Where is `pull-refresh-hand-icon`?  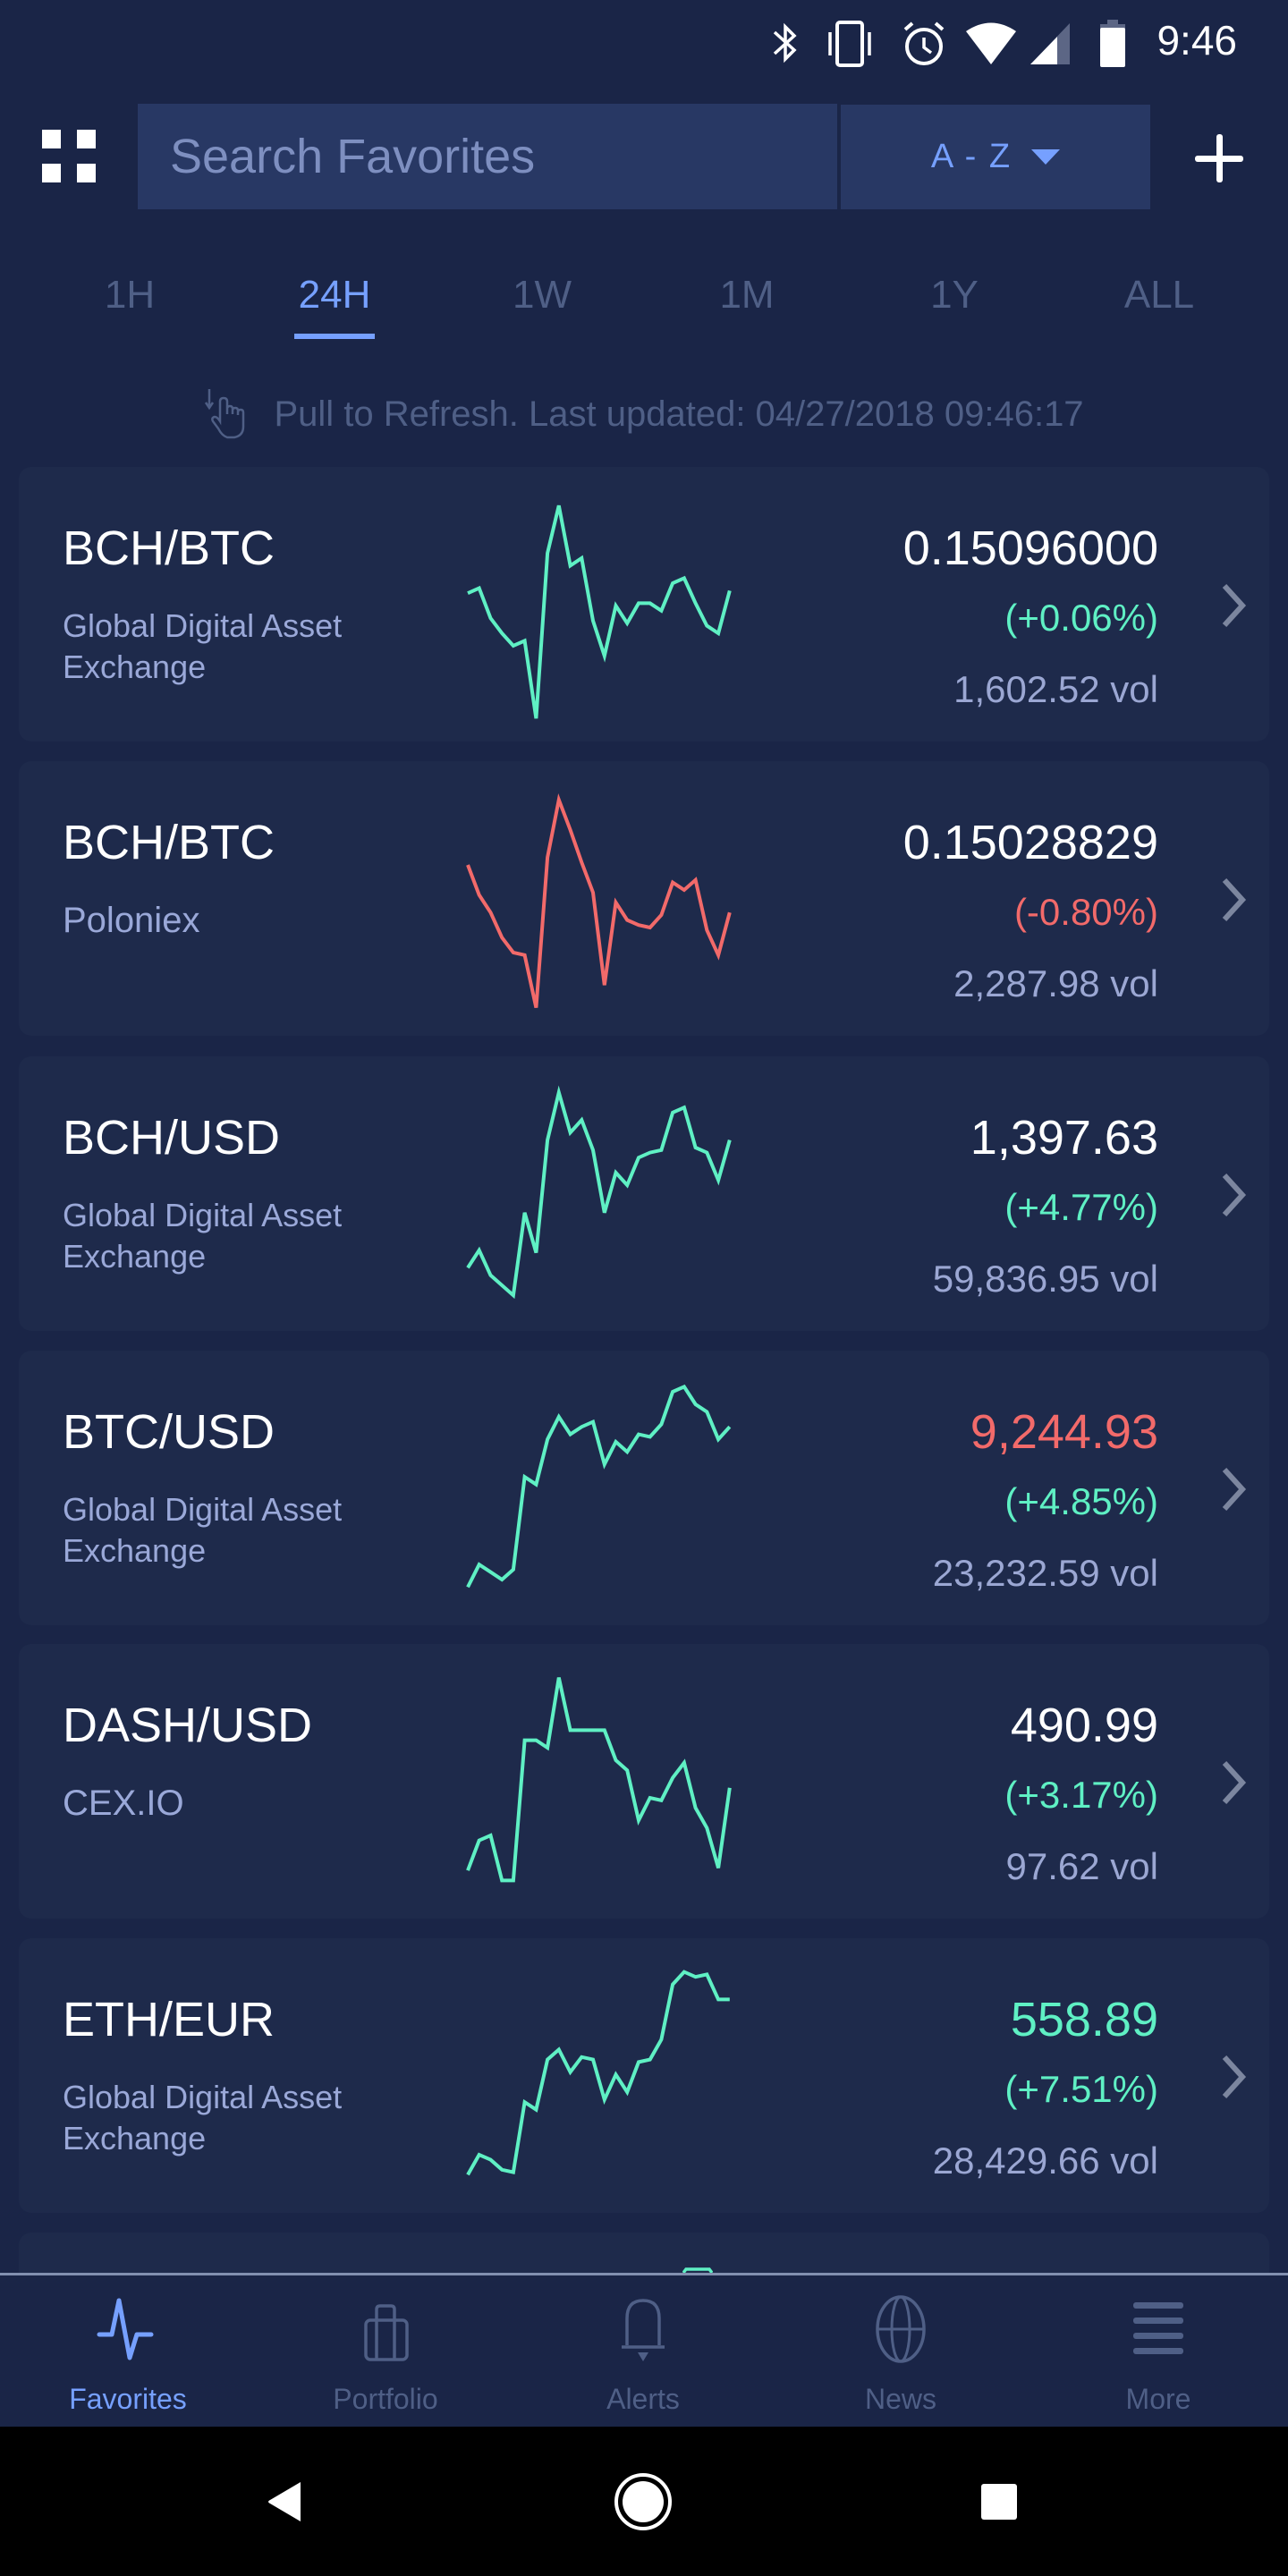
pull-refresh-hand-icon is located at coordinates (225, 414).